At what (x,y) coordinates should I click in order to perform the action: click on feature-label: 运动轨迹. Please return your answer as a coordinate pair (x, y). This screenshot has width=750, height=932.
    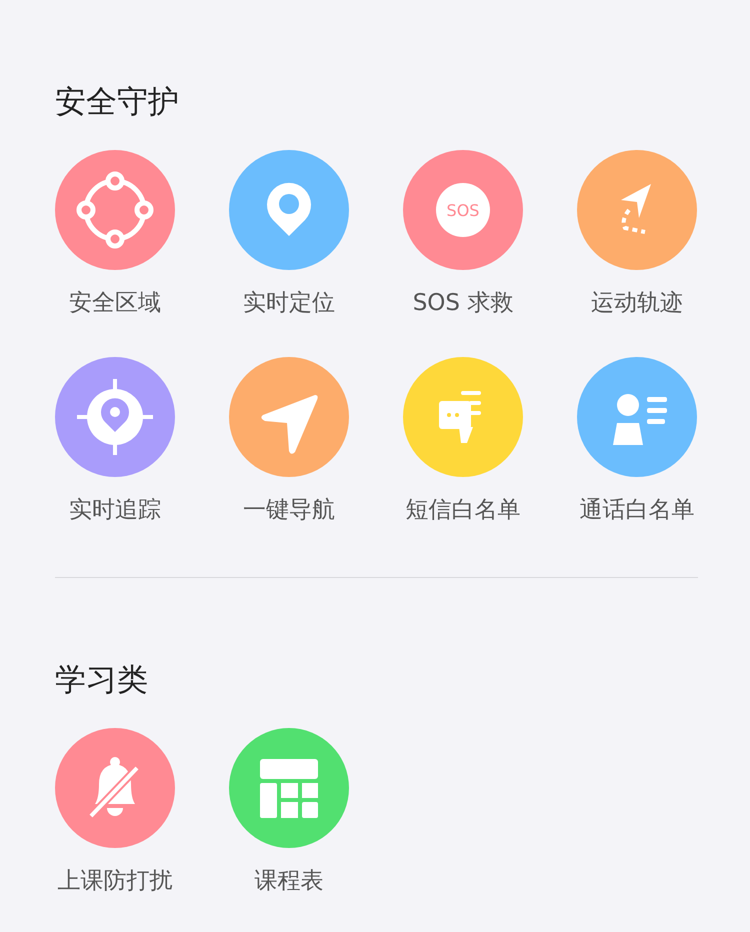
    Looking at the image, I should click on (637, 303).